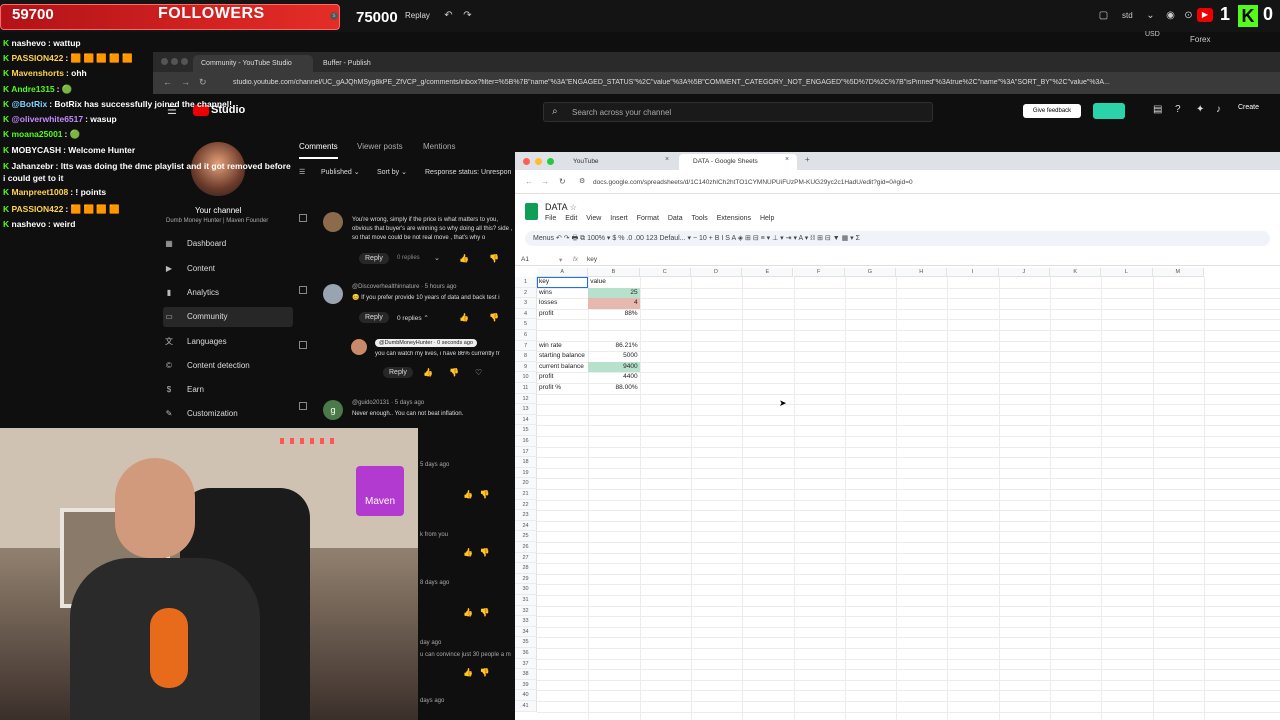 The width and height of the screenshot is (1280, 720). I want to click on expand-icon: ⌄, so click(437, 258).